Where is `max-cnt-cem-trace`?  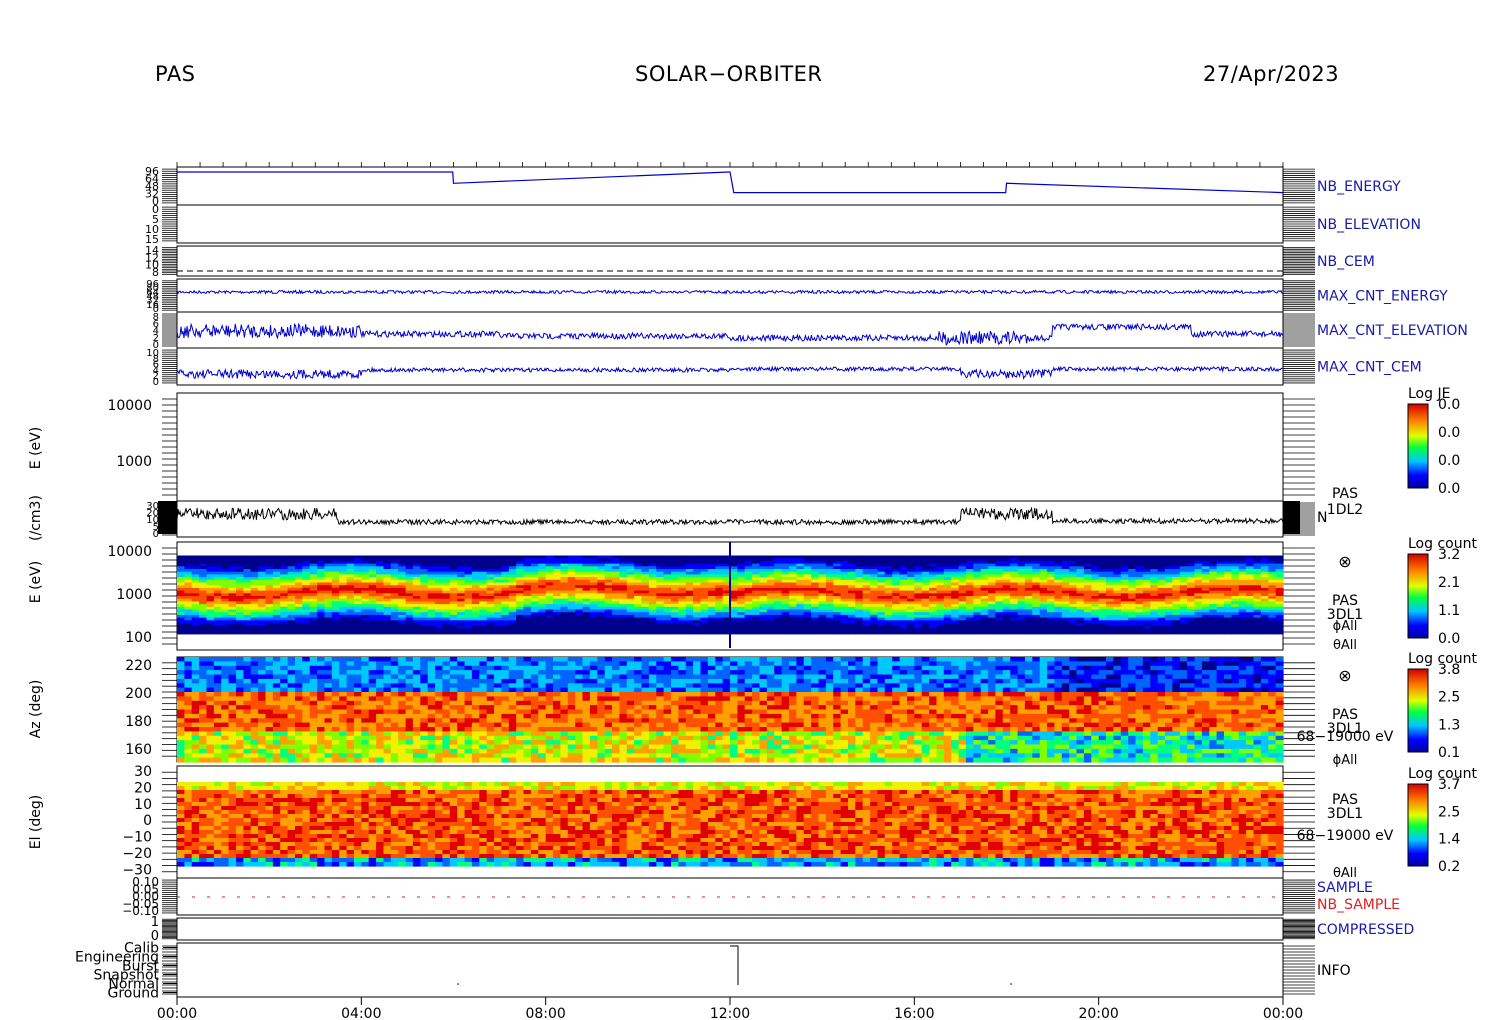
max-cnt-cem-trace is located at coordinates (729, 373).